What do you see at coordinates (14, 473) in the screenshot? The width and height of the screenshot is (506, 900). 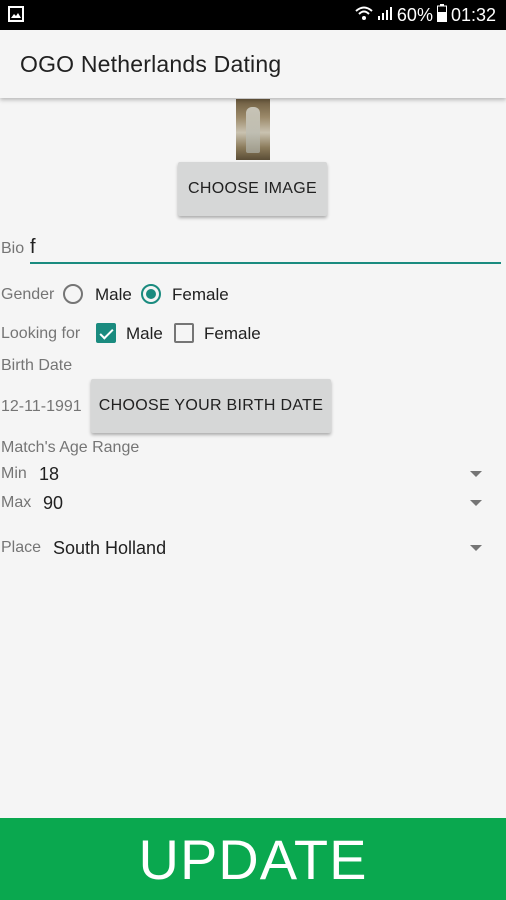 I see `min-age-label: Min` at bounding box center [14, 473].